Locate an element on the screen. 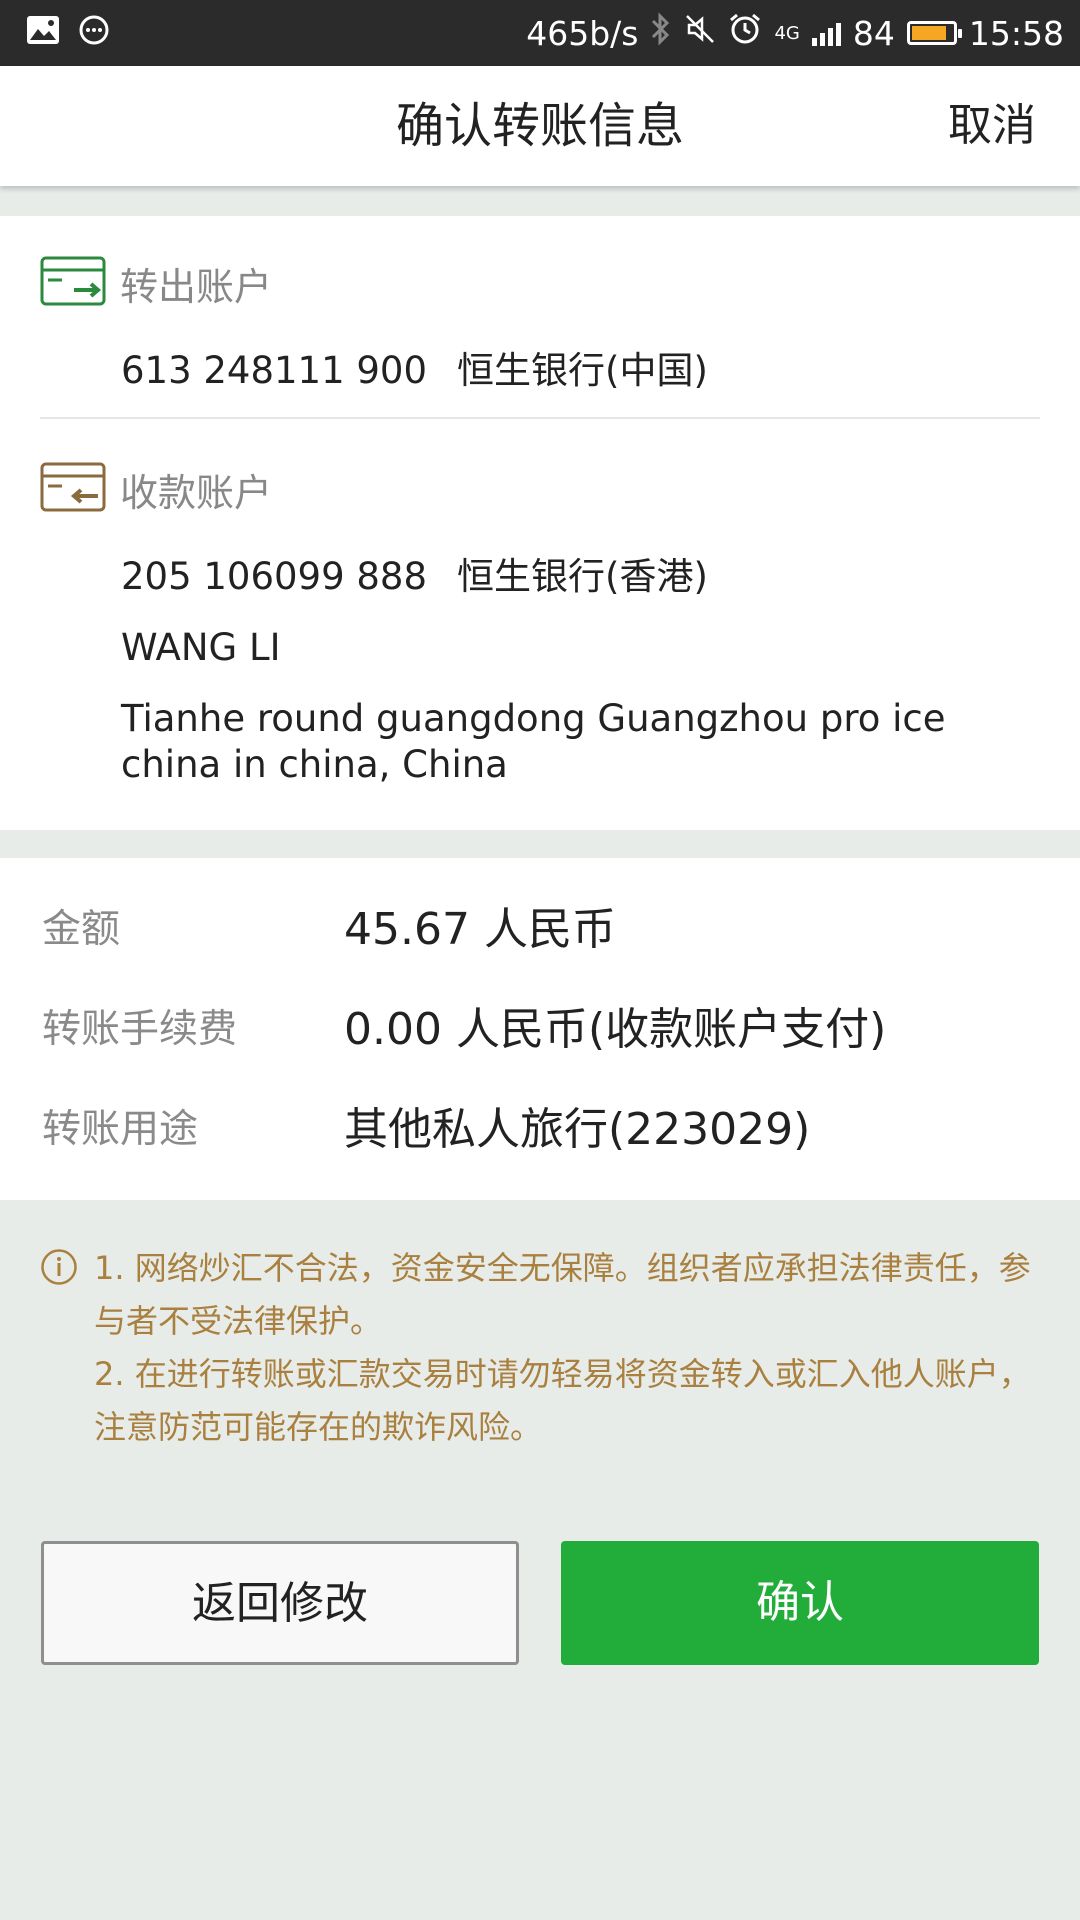  from-account-header: 转出账户 is located at coordinates (156, 283).